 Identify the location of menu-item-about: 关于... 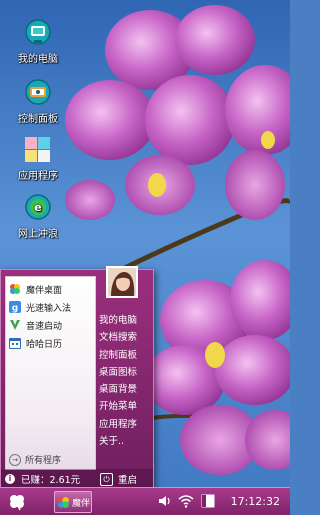
(125, 441).